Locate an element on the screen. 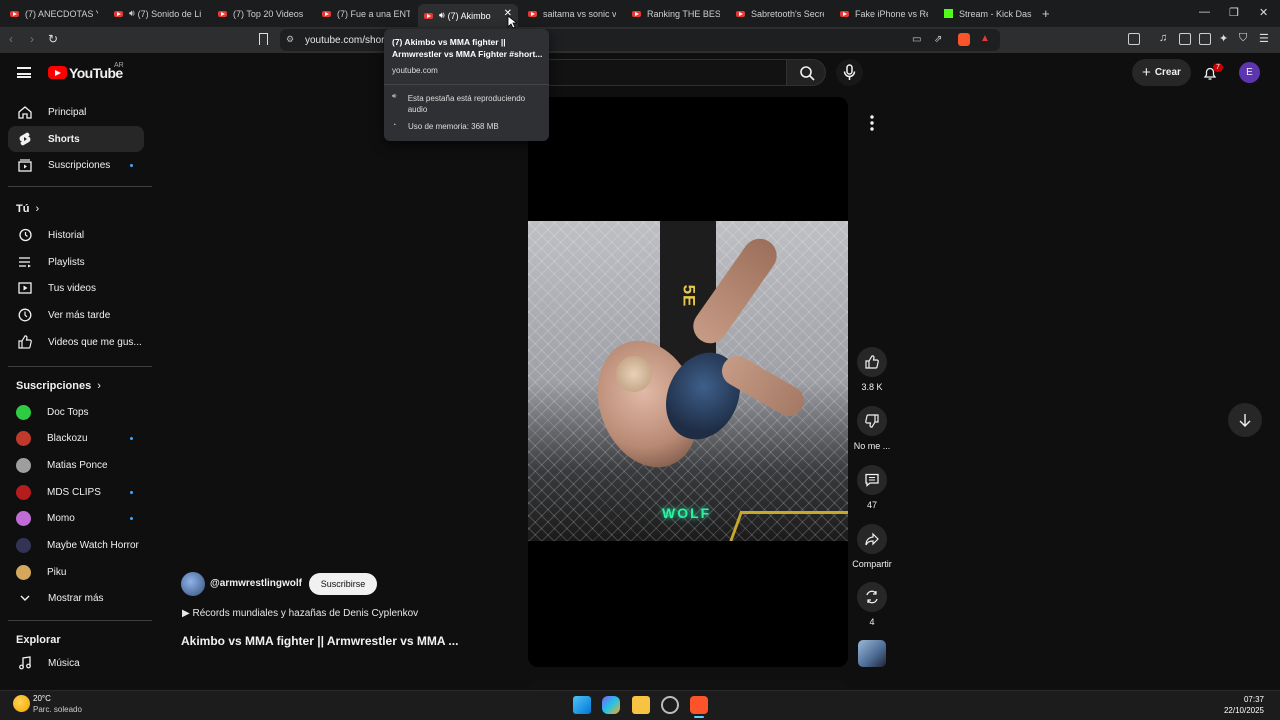 Image resolution: width=1280 pixels, height=720 pixels. browser-tab-active: 🔊︎ (7) Akimbo ✕ is located at coordinates (468, 15).